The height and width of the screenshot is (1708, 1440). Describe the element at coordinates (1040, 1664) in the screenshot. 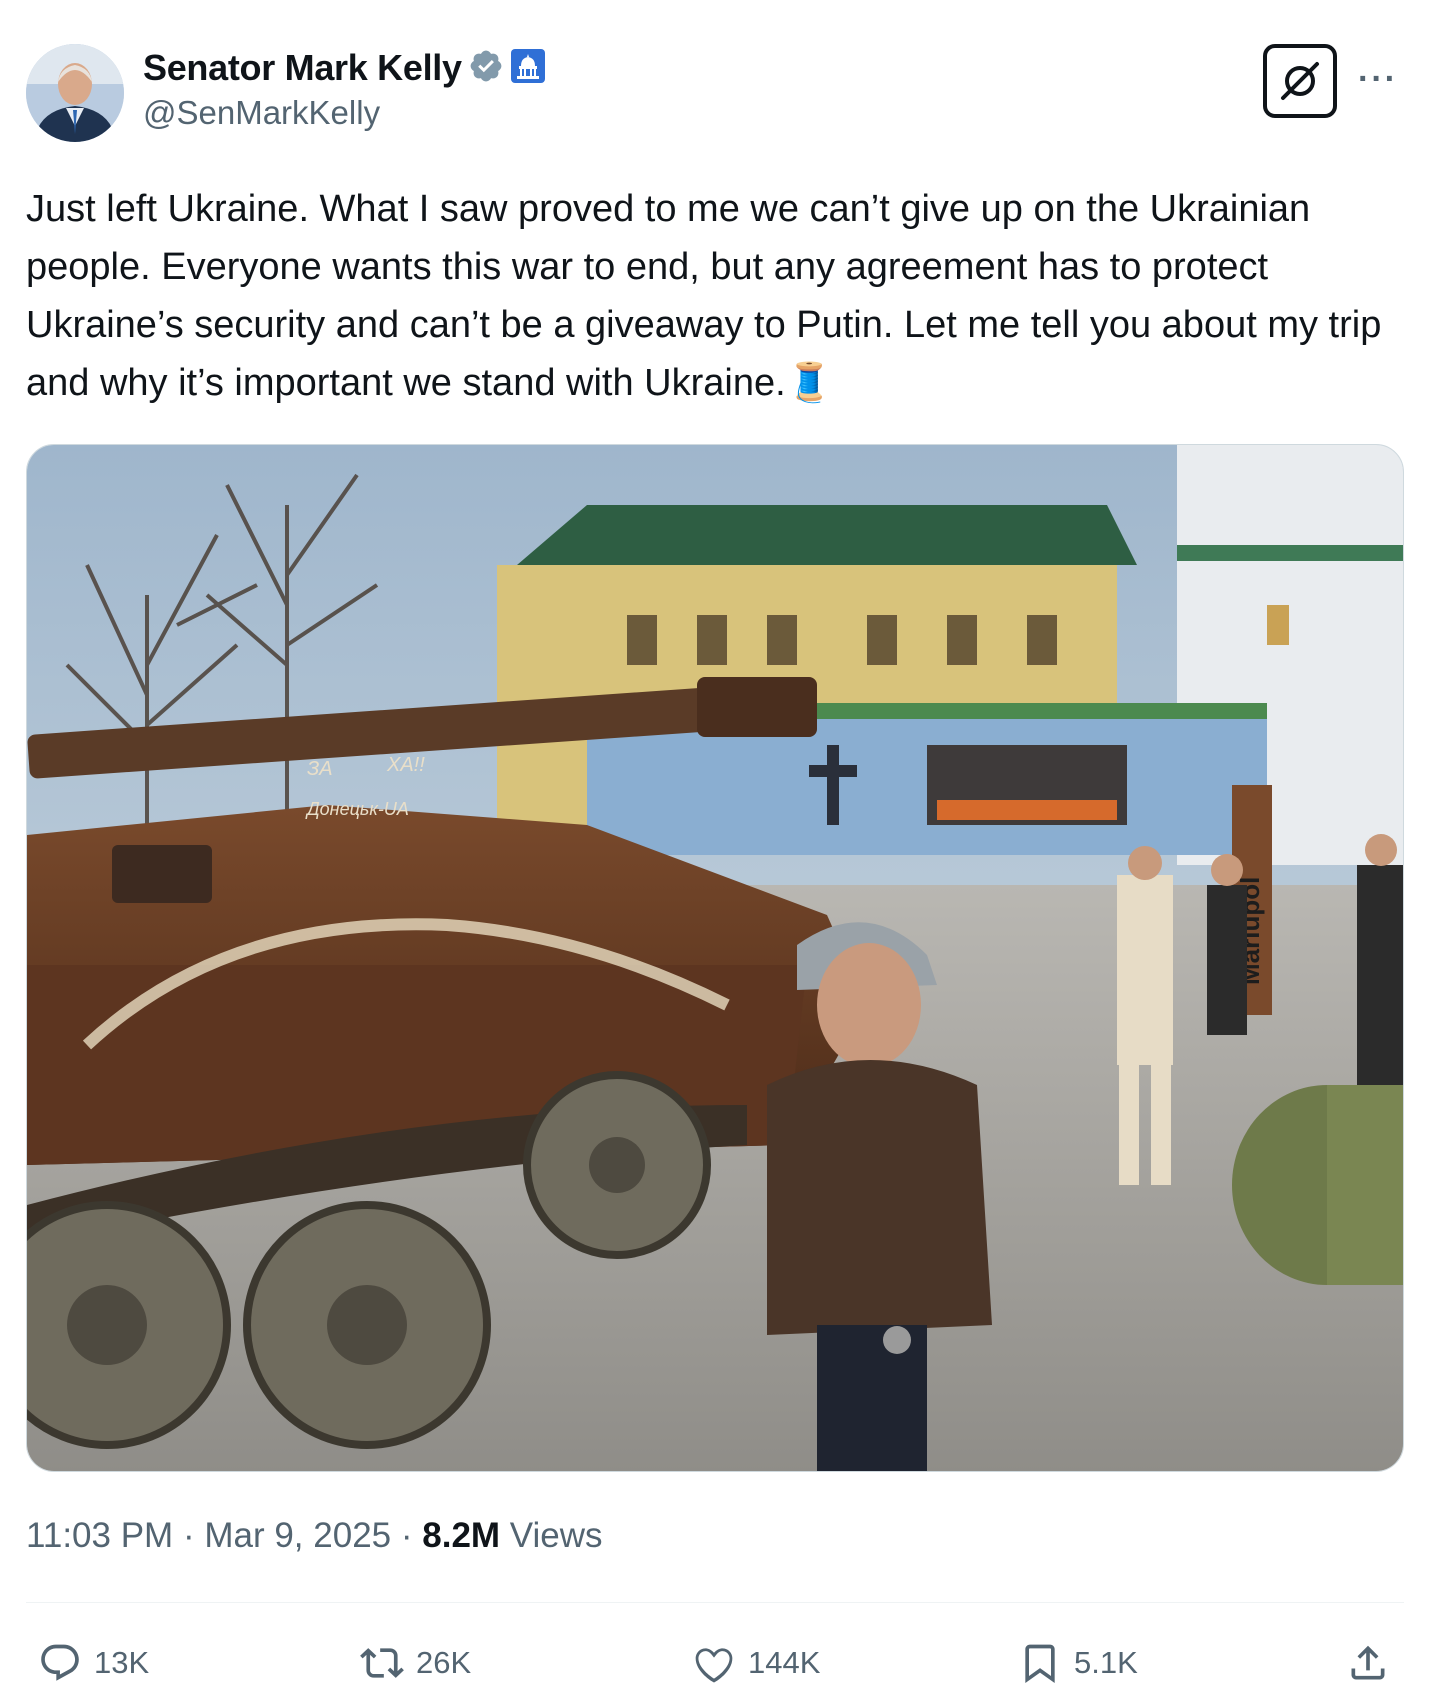

I see `bookmark-icon` at that location.